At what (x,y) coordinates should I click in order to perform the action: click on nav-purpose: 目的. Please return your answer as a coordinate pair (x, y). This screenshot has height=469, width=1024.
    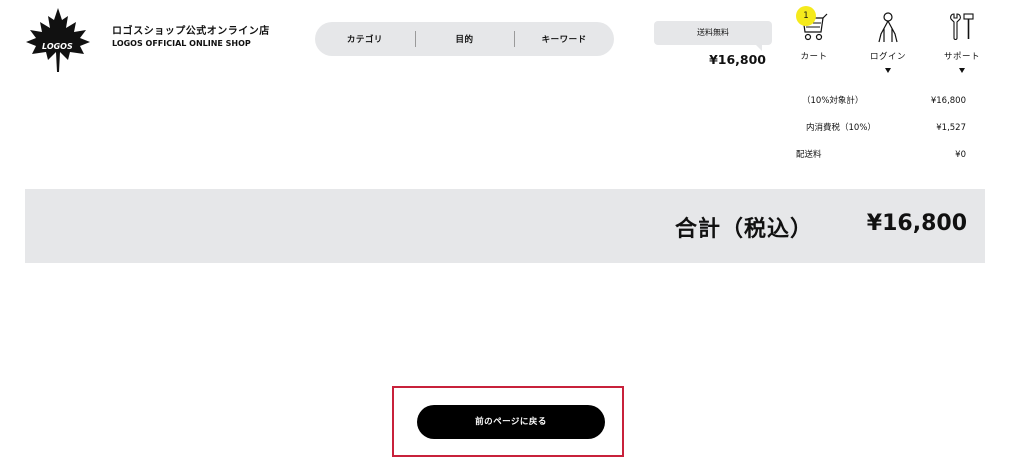
    Looking at the image, I should click on (464, 39).